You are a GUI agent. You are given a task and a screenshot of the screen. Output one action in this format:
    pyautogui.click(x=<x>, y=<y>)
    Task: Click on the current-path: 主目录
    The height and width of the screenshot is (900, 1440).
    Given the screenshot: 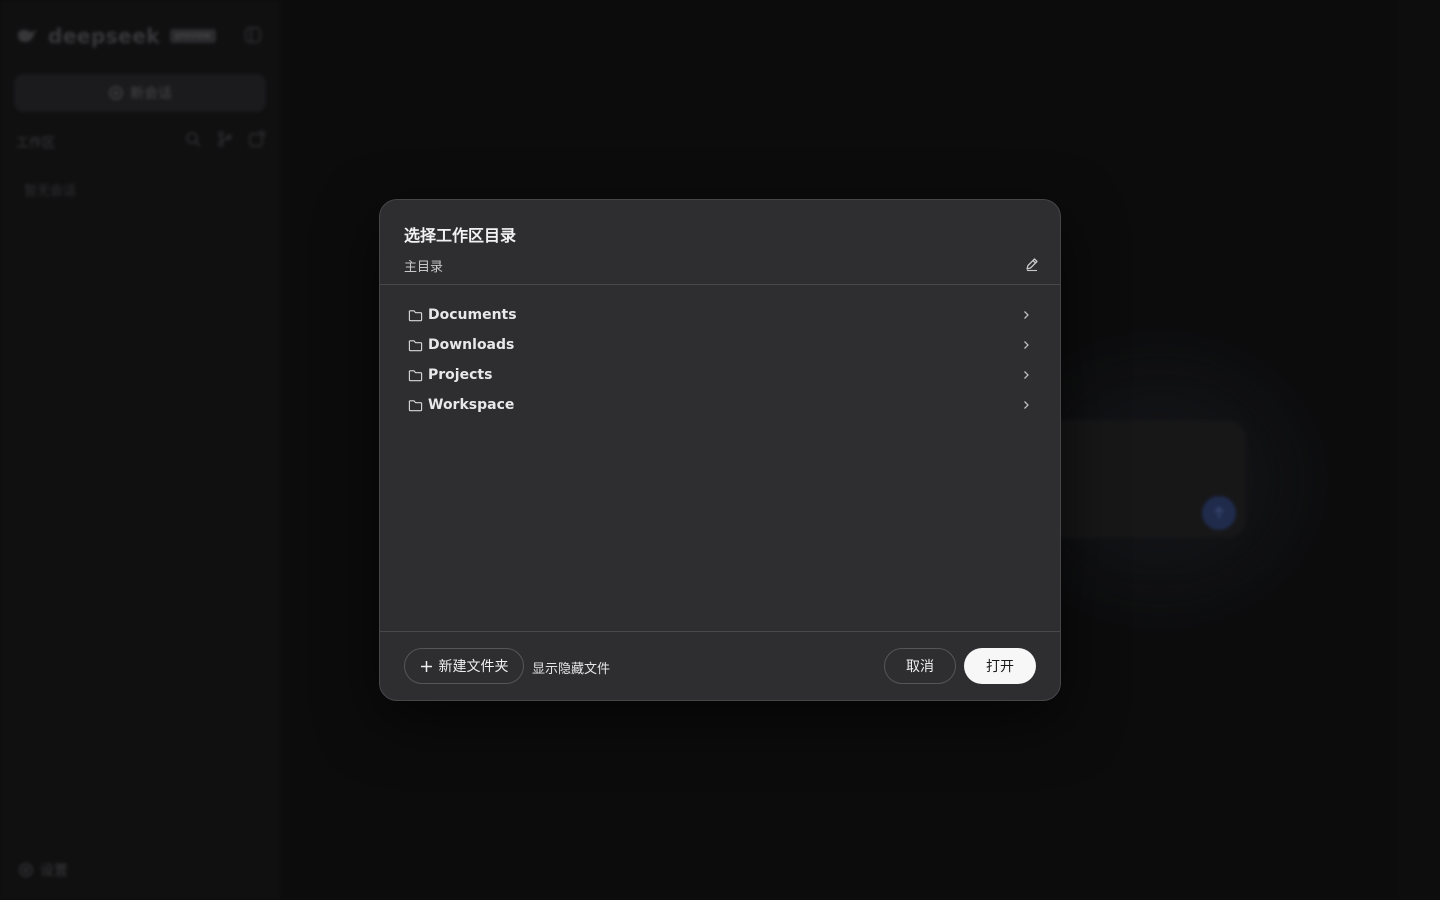 What is the action you would take?
    pyautogui.click(x=424, y=267)
    